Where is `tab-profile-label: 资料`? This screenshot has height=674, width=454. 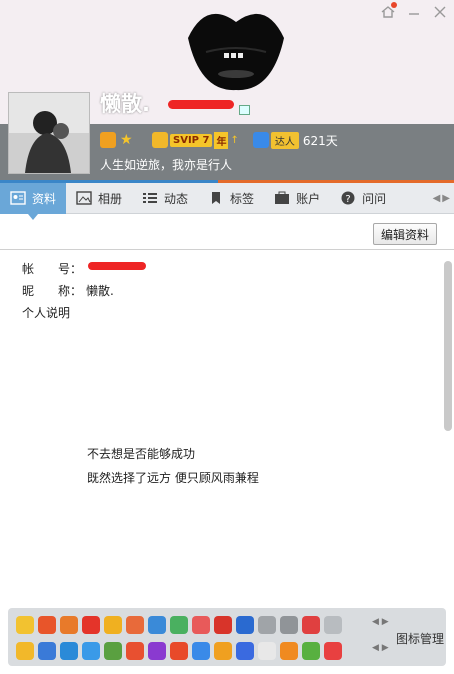 tab-profile-label: 资料 is located at coordinates (44, 198).